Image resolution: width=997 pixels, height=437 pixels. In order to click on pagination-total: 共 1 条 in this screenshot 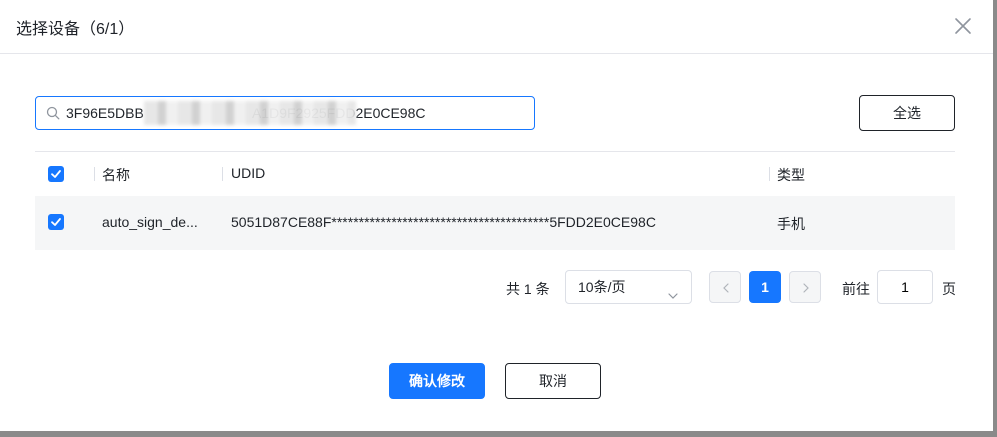, I will do `click(528, 289)`.